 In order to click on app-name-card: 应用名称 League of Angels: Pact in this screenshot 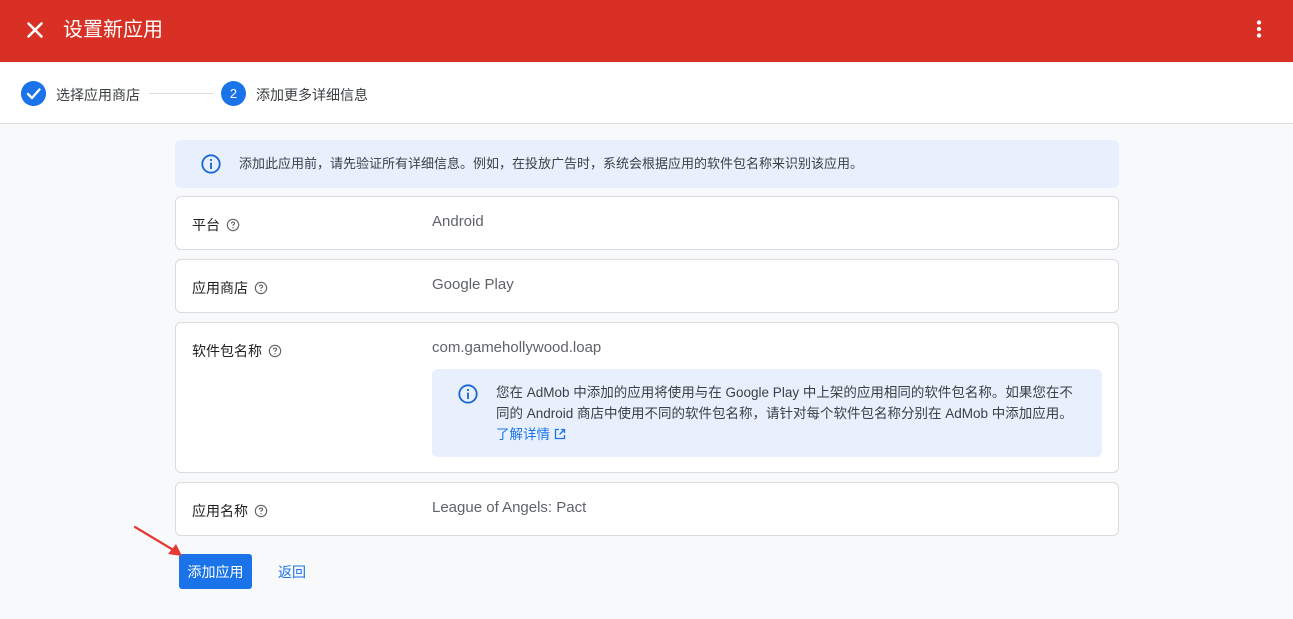, I will do `click(647, 509)`.